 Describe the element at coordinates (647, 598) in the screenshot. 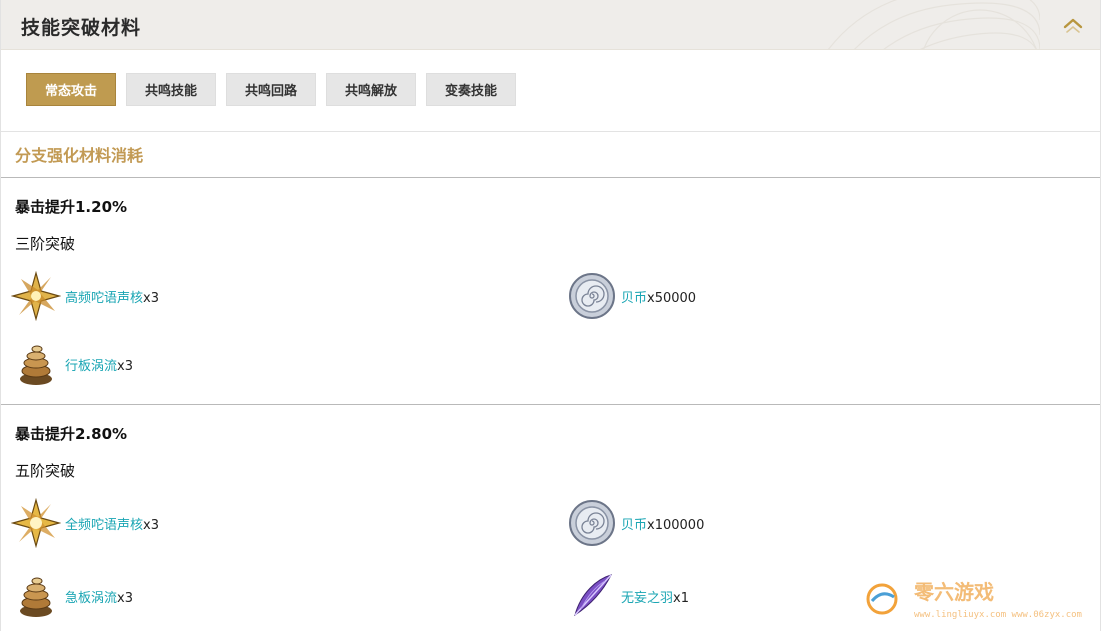

I see `material-link: 无妄之羽` at that location.